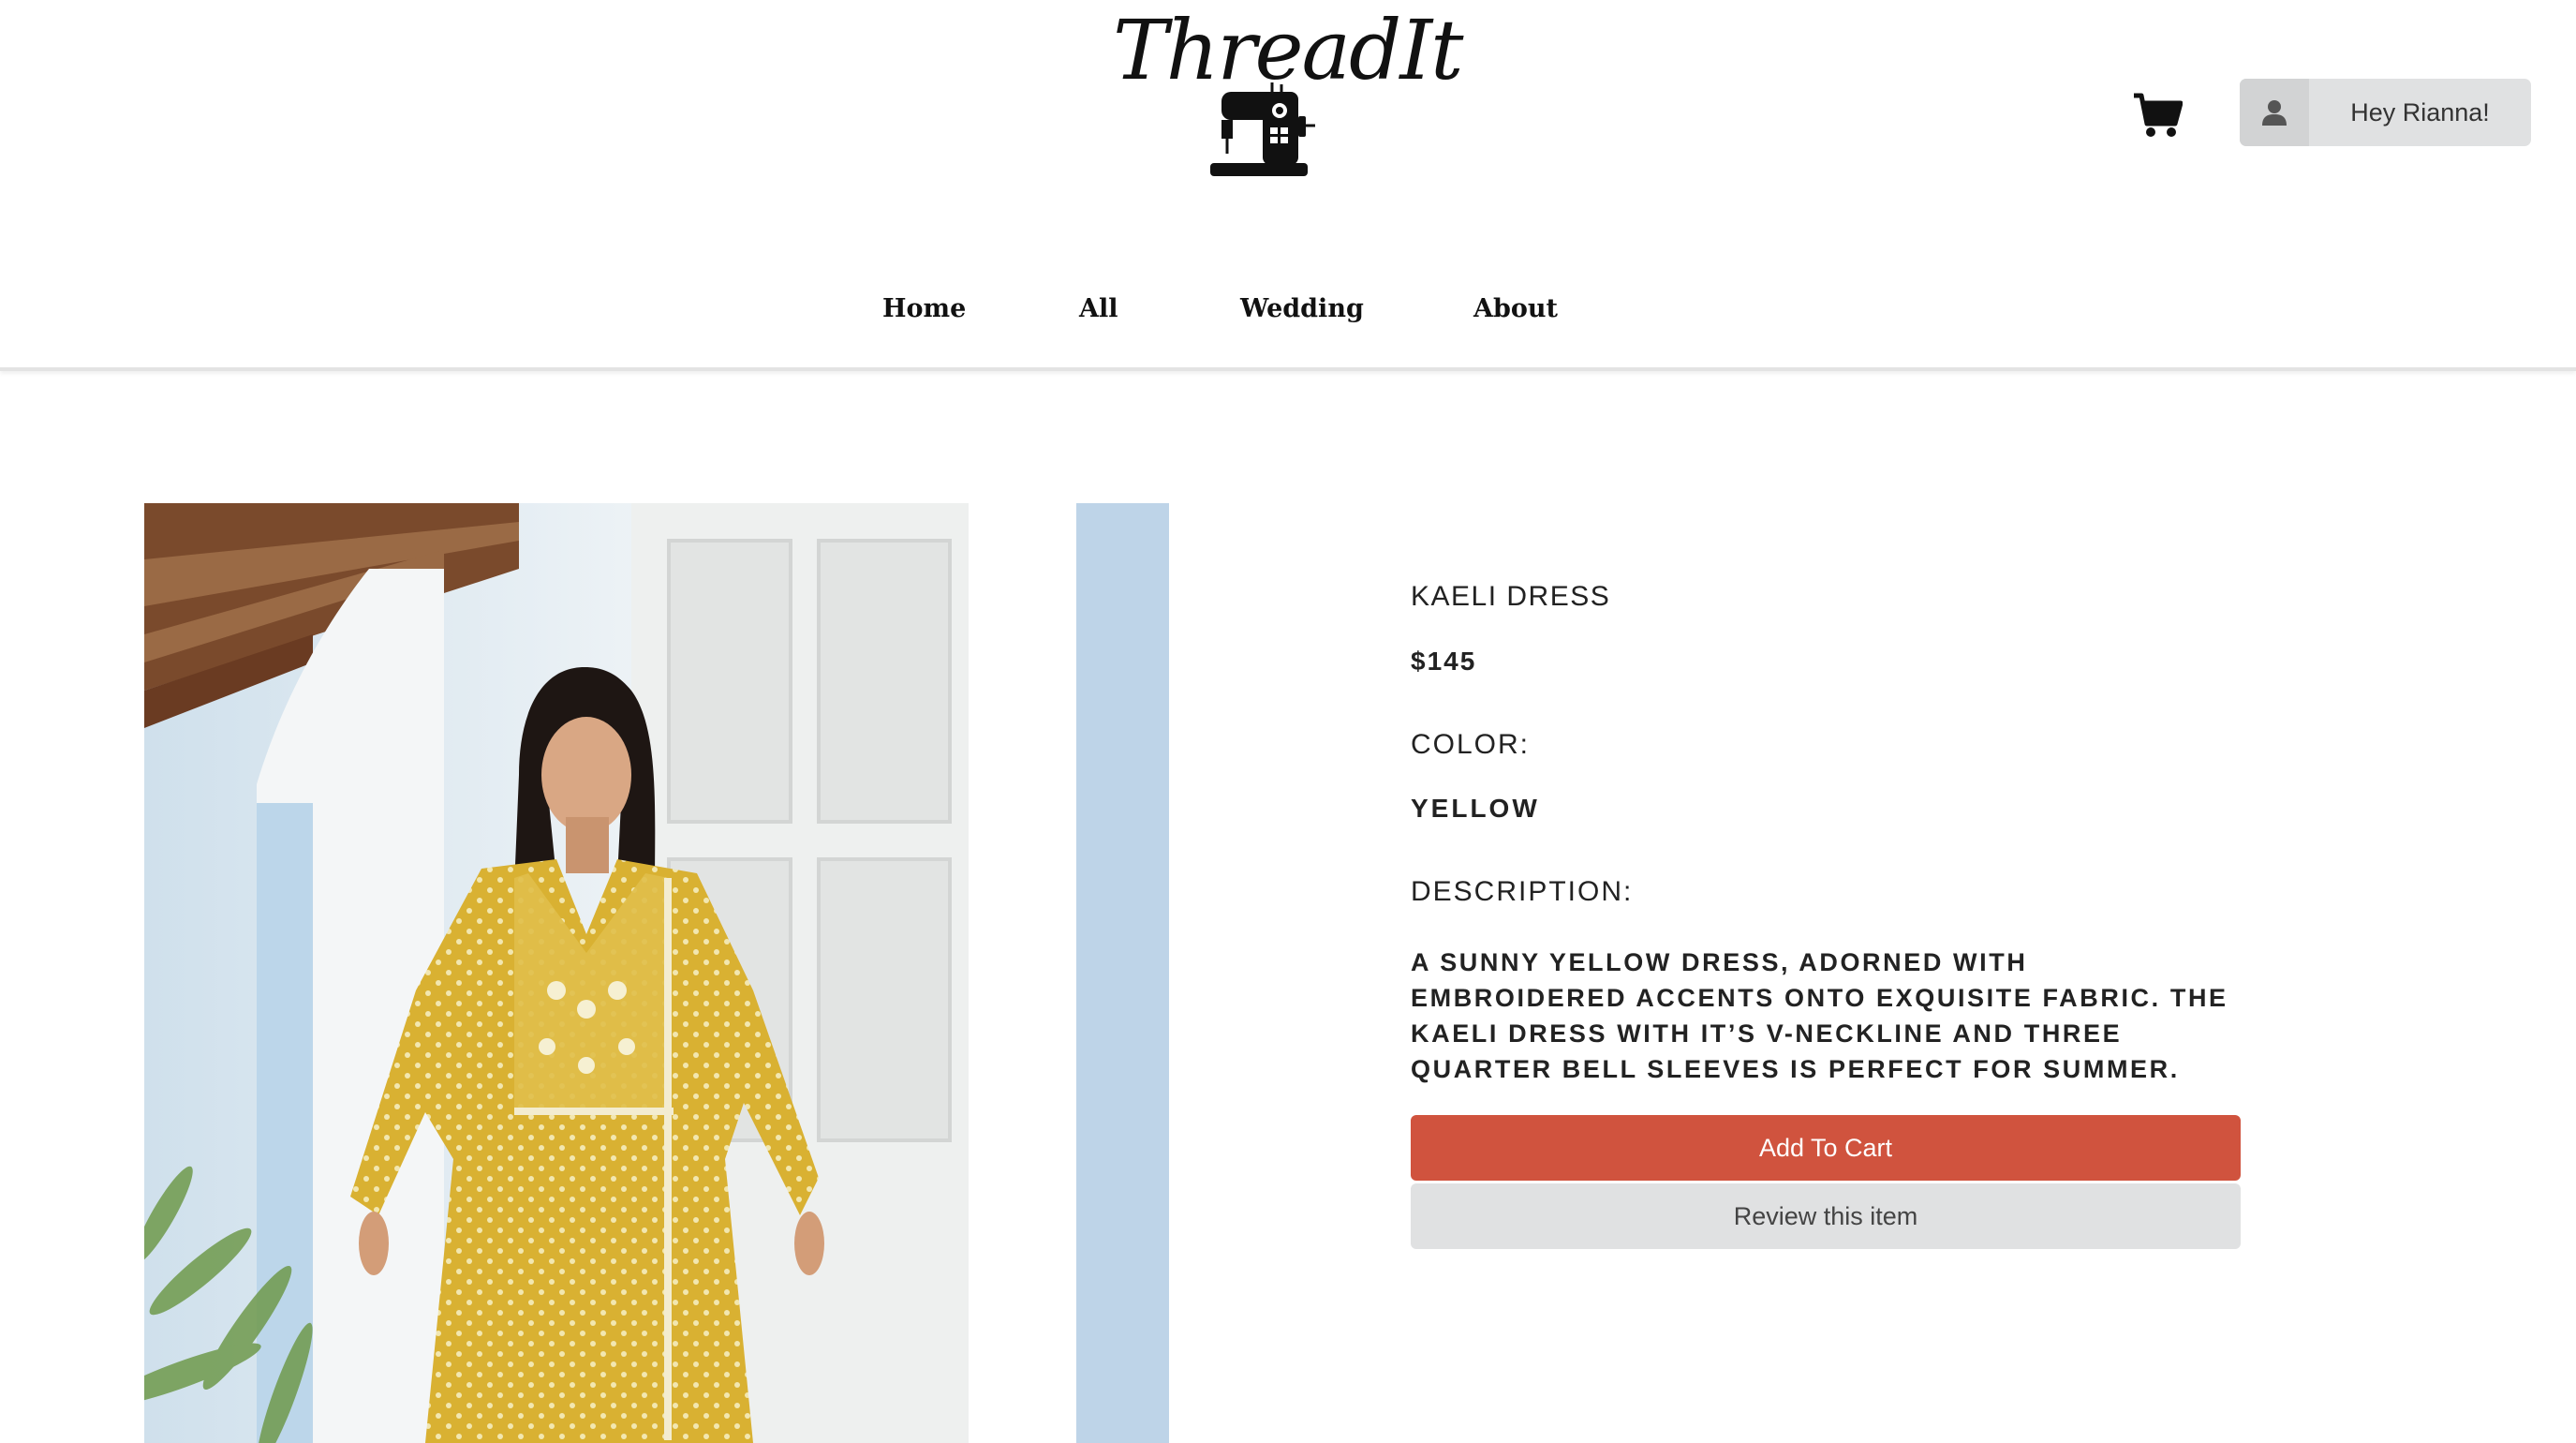  Describe the element at coordinates (1302, 309) in the screenshot. I see `nav-item-wedding: Wedding` at that location.